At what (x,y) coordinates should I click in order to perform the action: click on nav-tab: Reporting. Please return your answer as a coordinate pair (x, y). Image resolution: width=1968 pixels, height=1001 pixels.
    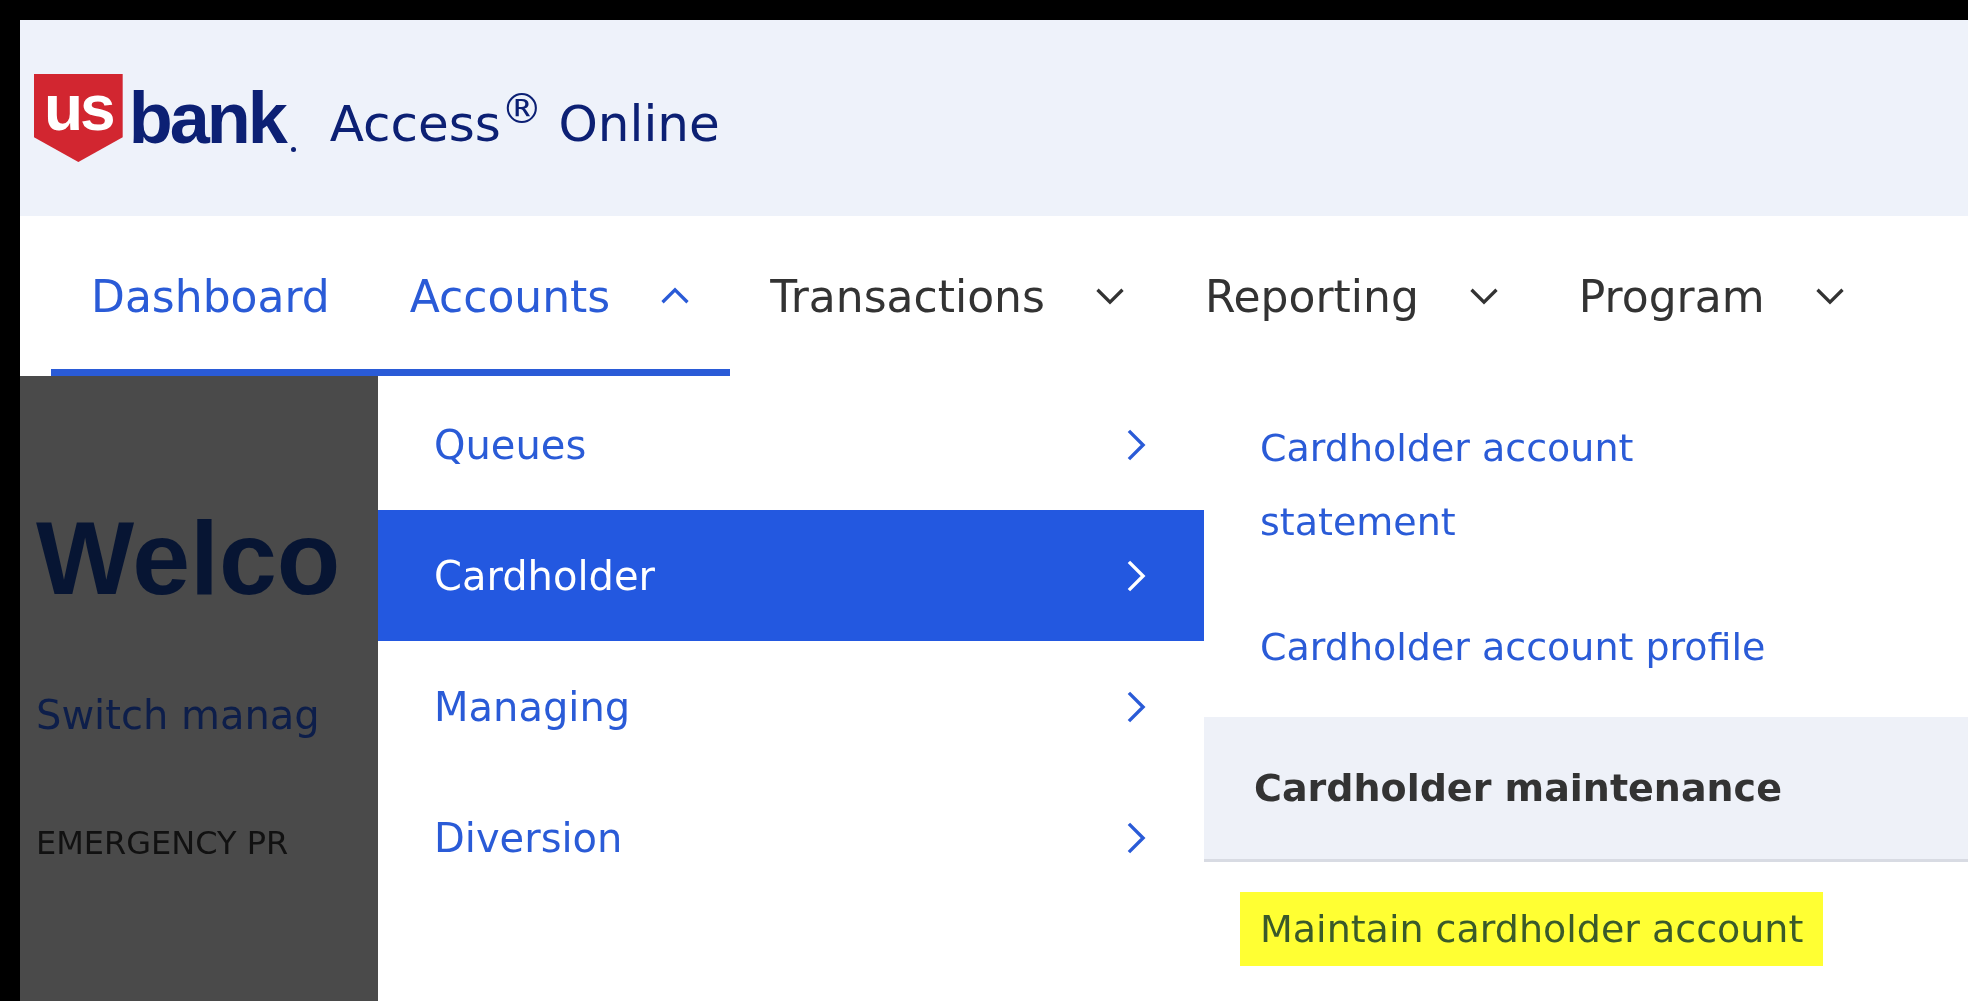
    Looking at the image, I should click on (1351, 296).